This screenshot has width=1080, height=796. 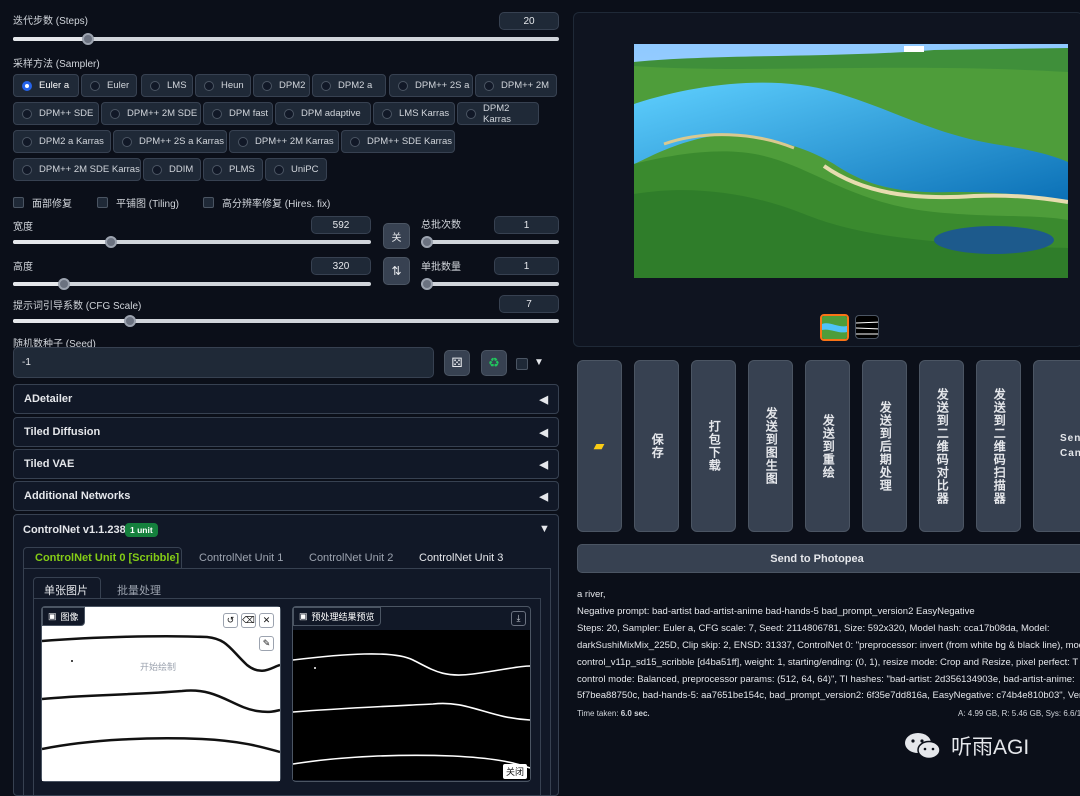 What do you see at coordinates (828, 558) in the screenshot?
I see `send-to-photopea-button: Send to Photopea` at bounding box center [828, 558].